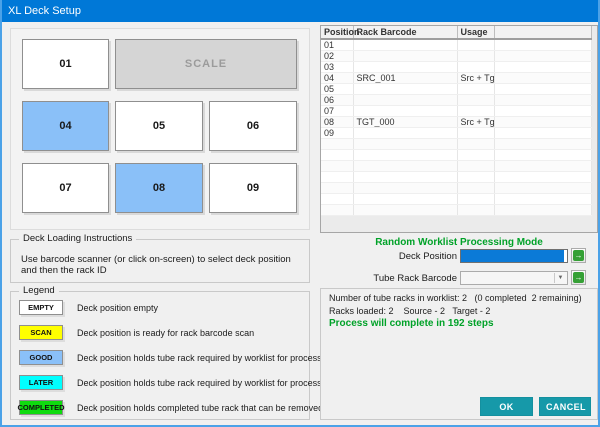  I want to click on table-row: 08 TGT_000 Src + Tgt, so click(456, 122).